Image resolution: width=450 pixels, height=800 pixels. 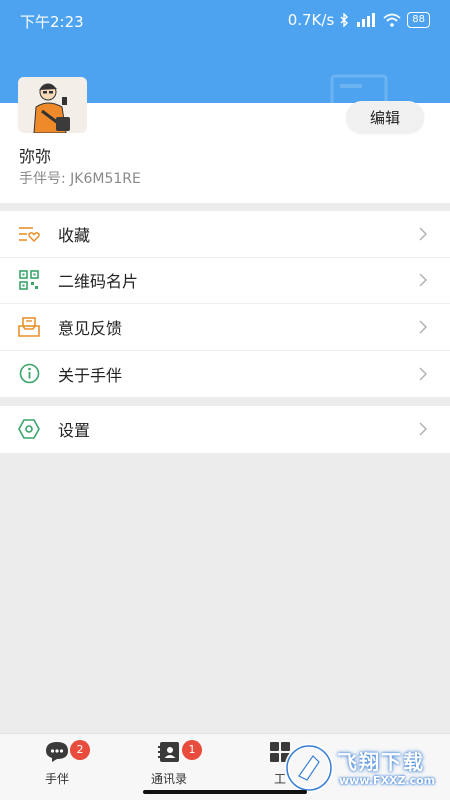 I want to click on contacts-icon, so click(x=168, y=752).